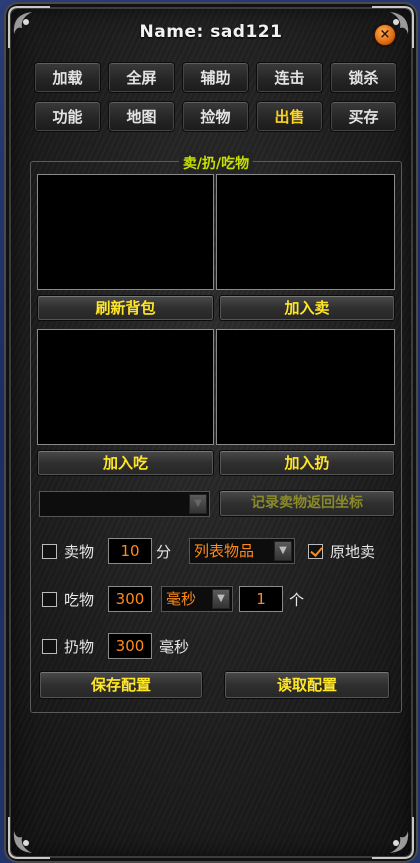  What do you see at coordinates (79, 552) in the screenshot?
I see `sell-label: 卖物` at bounding box center [79, 552].